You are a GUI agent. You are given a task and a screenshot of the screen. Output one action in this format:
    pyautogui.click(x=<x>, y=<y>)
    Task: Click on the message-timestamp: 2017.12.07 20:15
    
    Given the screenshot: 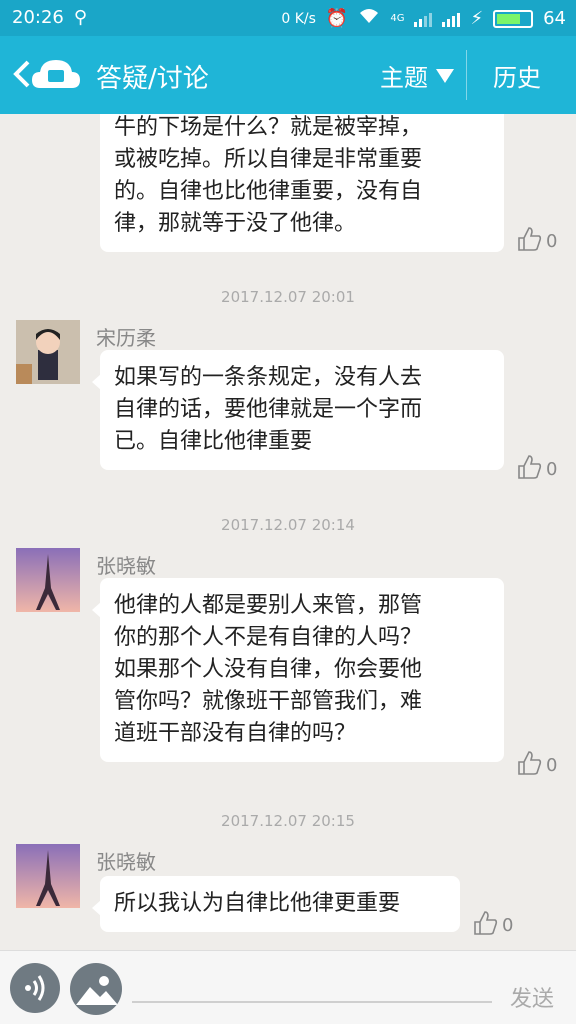 What is the action you would take?
    pyautogui.click(x=288, y=821)
    